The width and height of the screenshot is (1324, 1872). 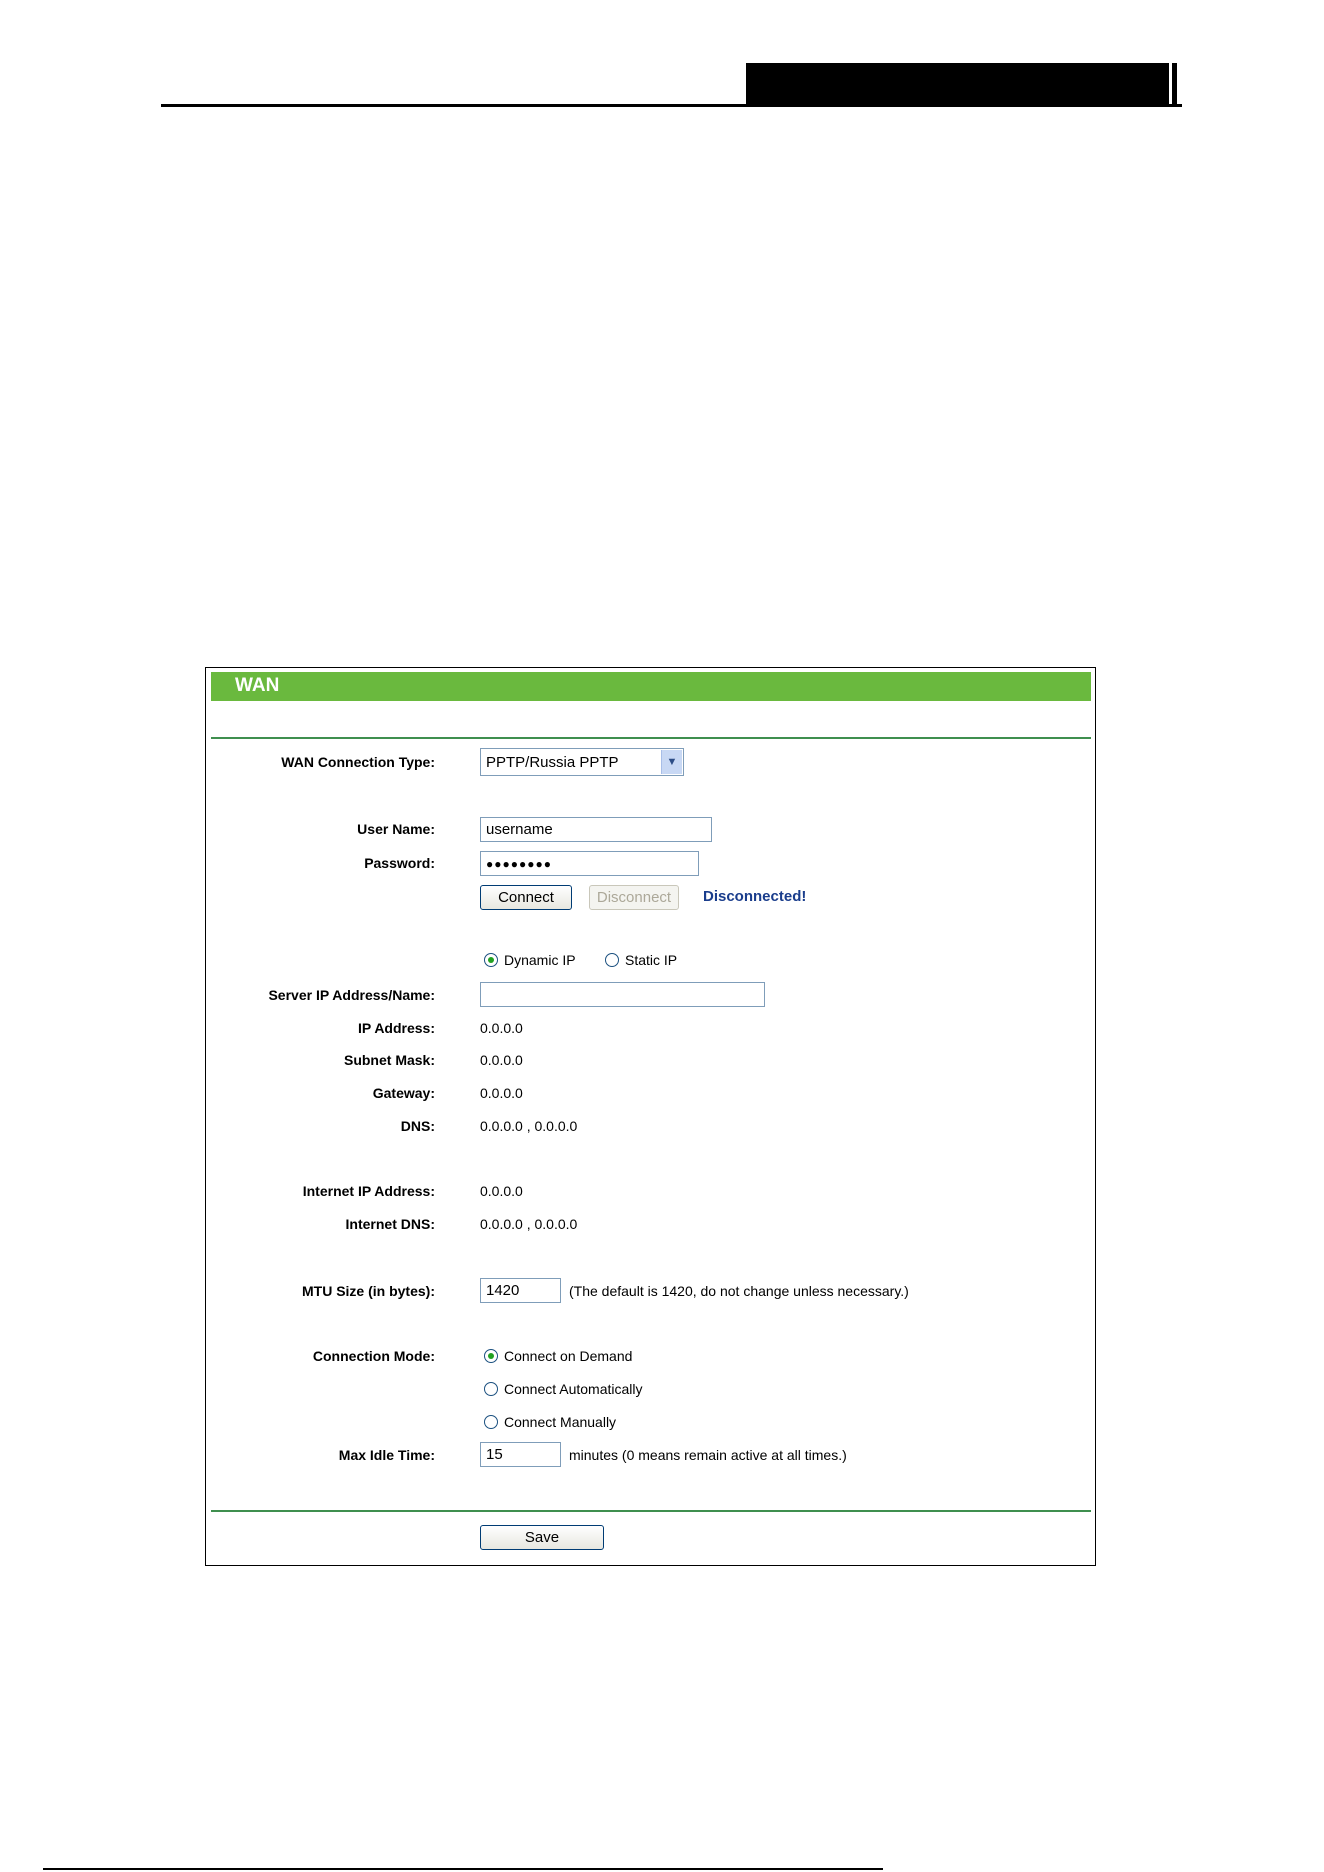 What do you see at coordinates (651, 738) in the screenshot?
I see `header-divider` at bounding box center [651, 738].